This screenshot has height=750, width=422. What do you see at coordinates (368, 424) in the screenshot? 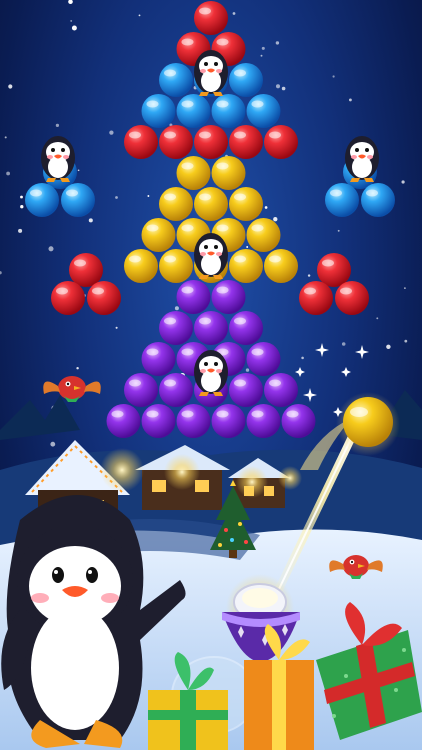
I see `shooter-bubble` at bounding box center [368, 424].